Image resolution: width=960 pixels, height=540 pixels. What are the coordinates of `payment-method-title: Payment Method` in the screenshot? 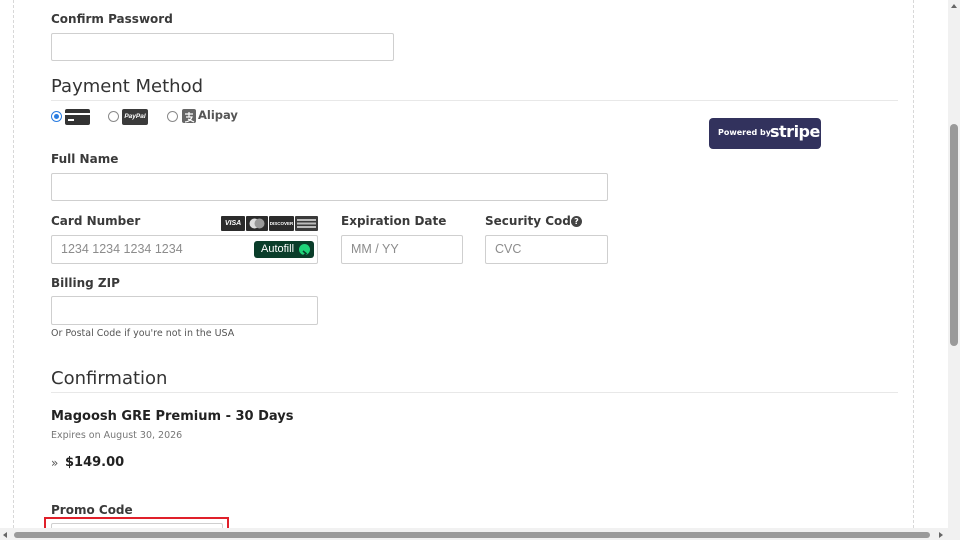 It's located at (127, 86).